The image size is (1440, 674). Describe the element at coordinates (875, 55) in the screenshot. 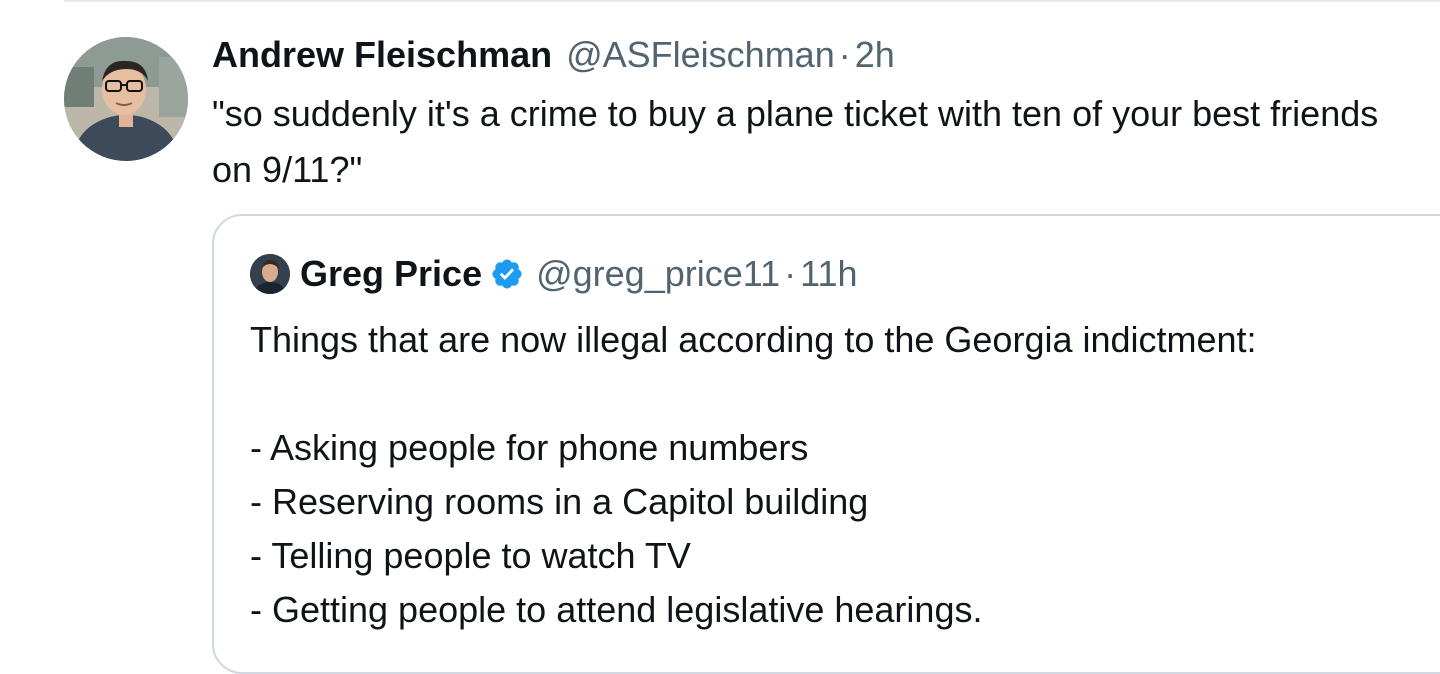

I see `tweet-timestamp: 2h` at that location.